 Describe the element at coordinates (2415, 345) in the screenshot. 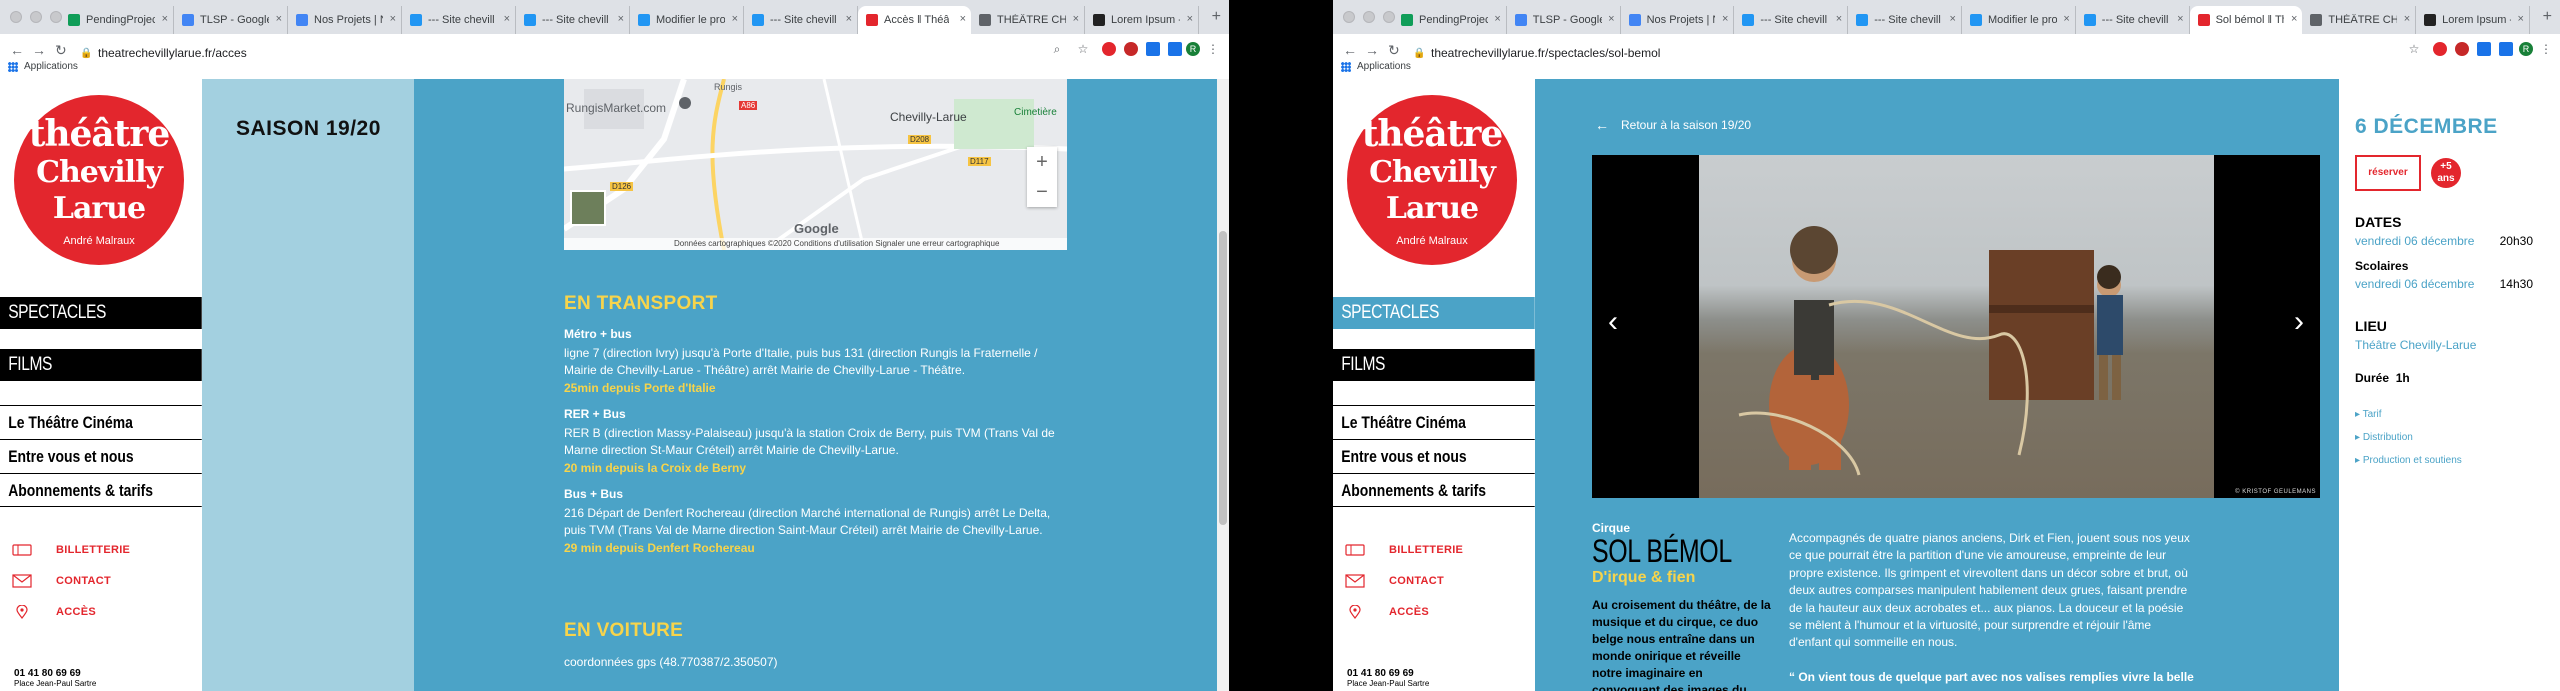

I see `lieu-link: Théâtre Chevilly-Larue` at that location.